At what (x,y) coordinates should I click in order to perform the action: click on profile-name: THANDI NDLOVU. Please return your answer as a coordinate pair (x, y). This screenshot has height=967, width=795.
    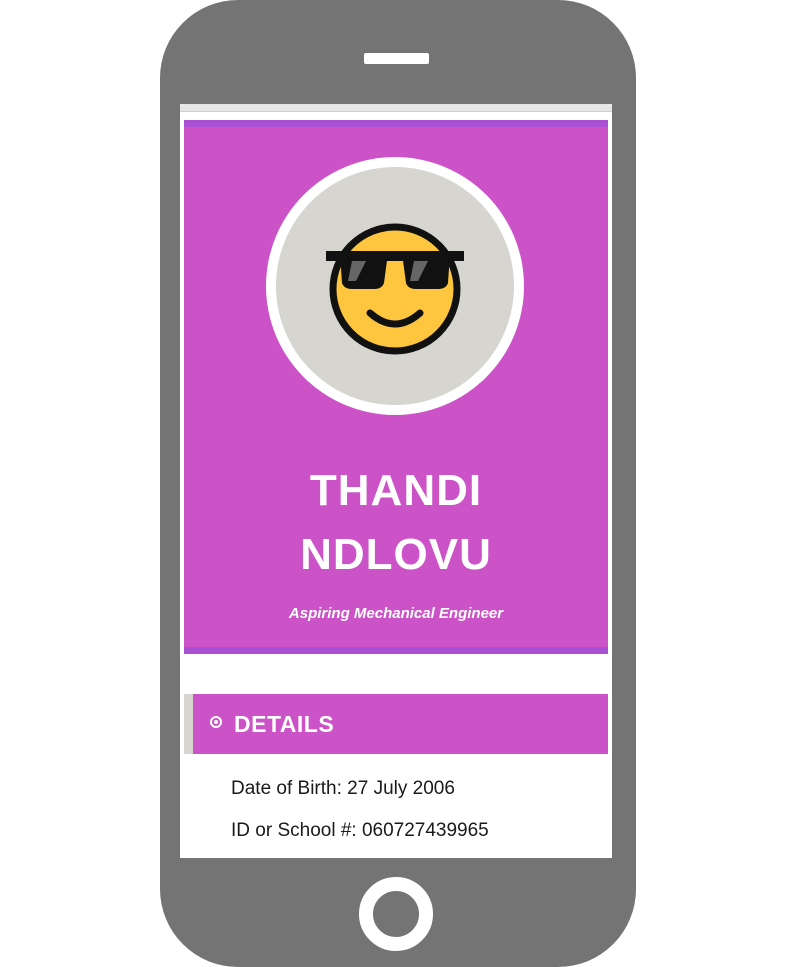
    Looking at the image, I should click on (396, 523).